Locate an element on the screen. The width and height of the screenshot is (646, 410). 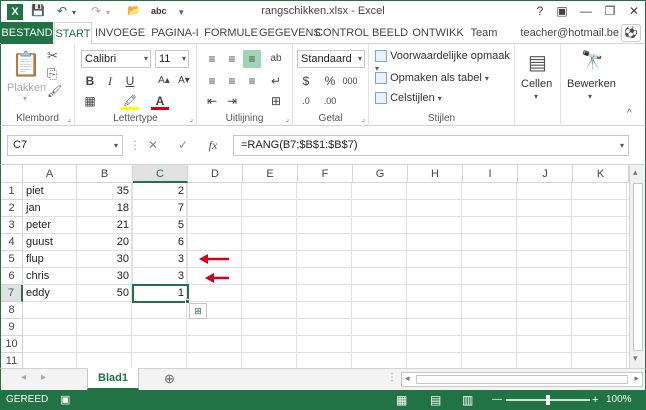
tab-gegevens: GEGEVENS is located at coordinates (290, 33).